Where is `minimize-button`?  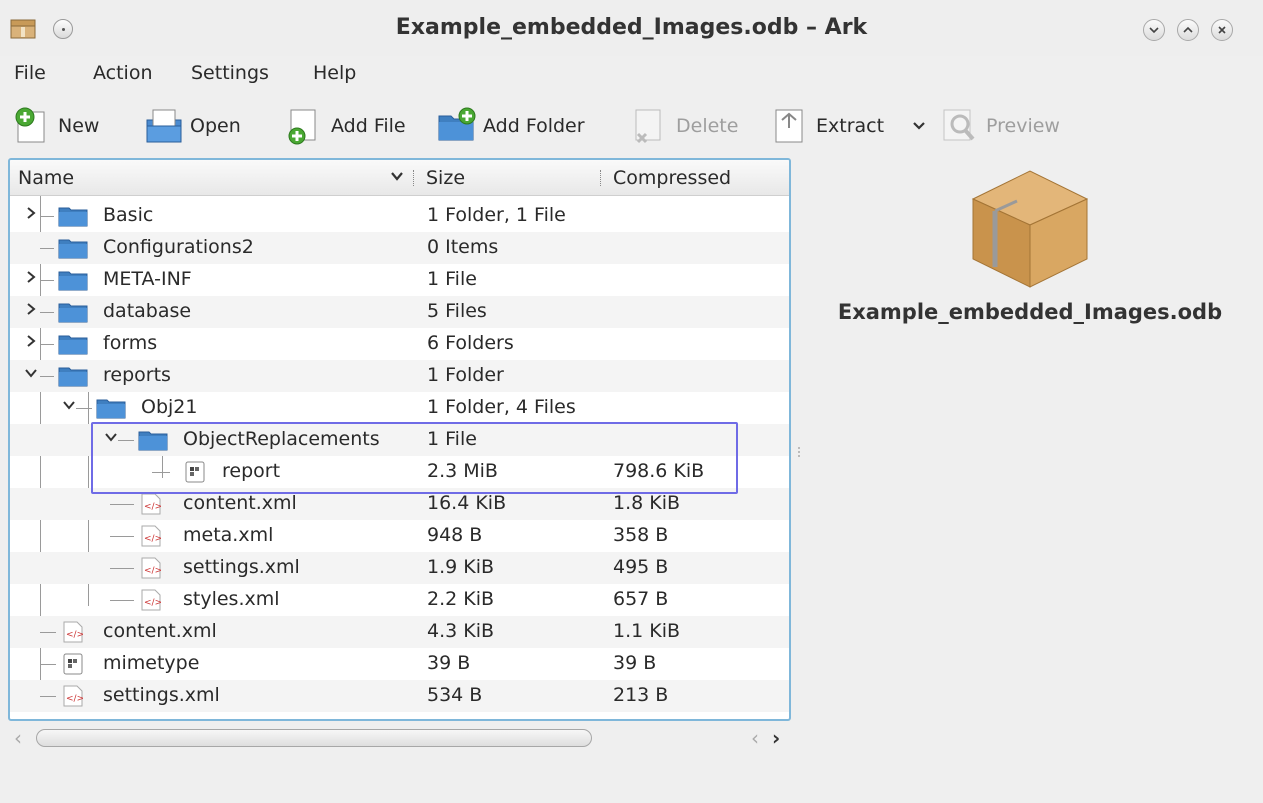 minimize-button is located at coordinates (1154, 30).